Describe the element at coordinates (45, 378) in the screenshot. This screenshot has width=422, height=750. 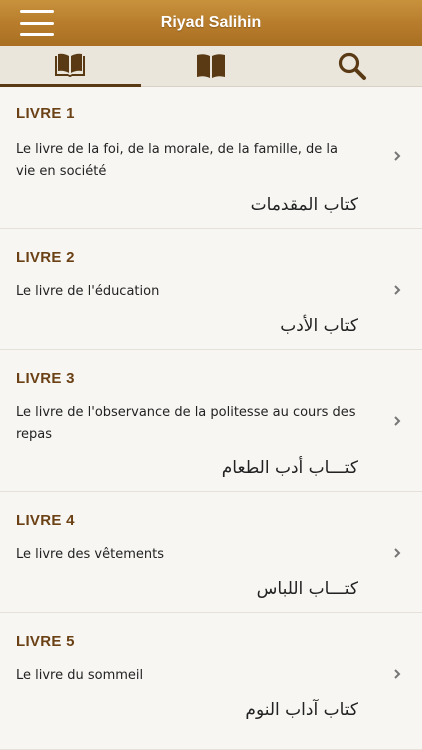
I see `book-heading: LIVRE 3` at that location.